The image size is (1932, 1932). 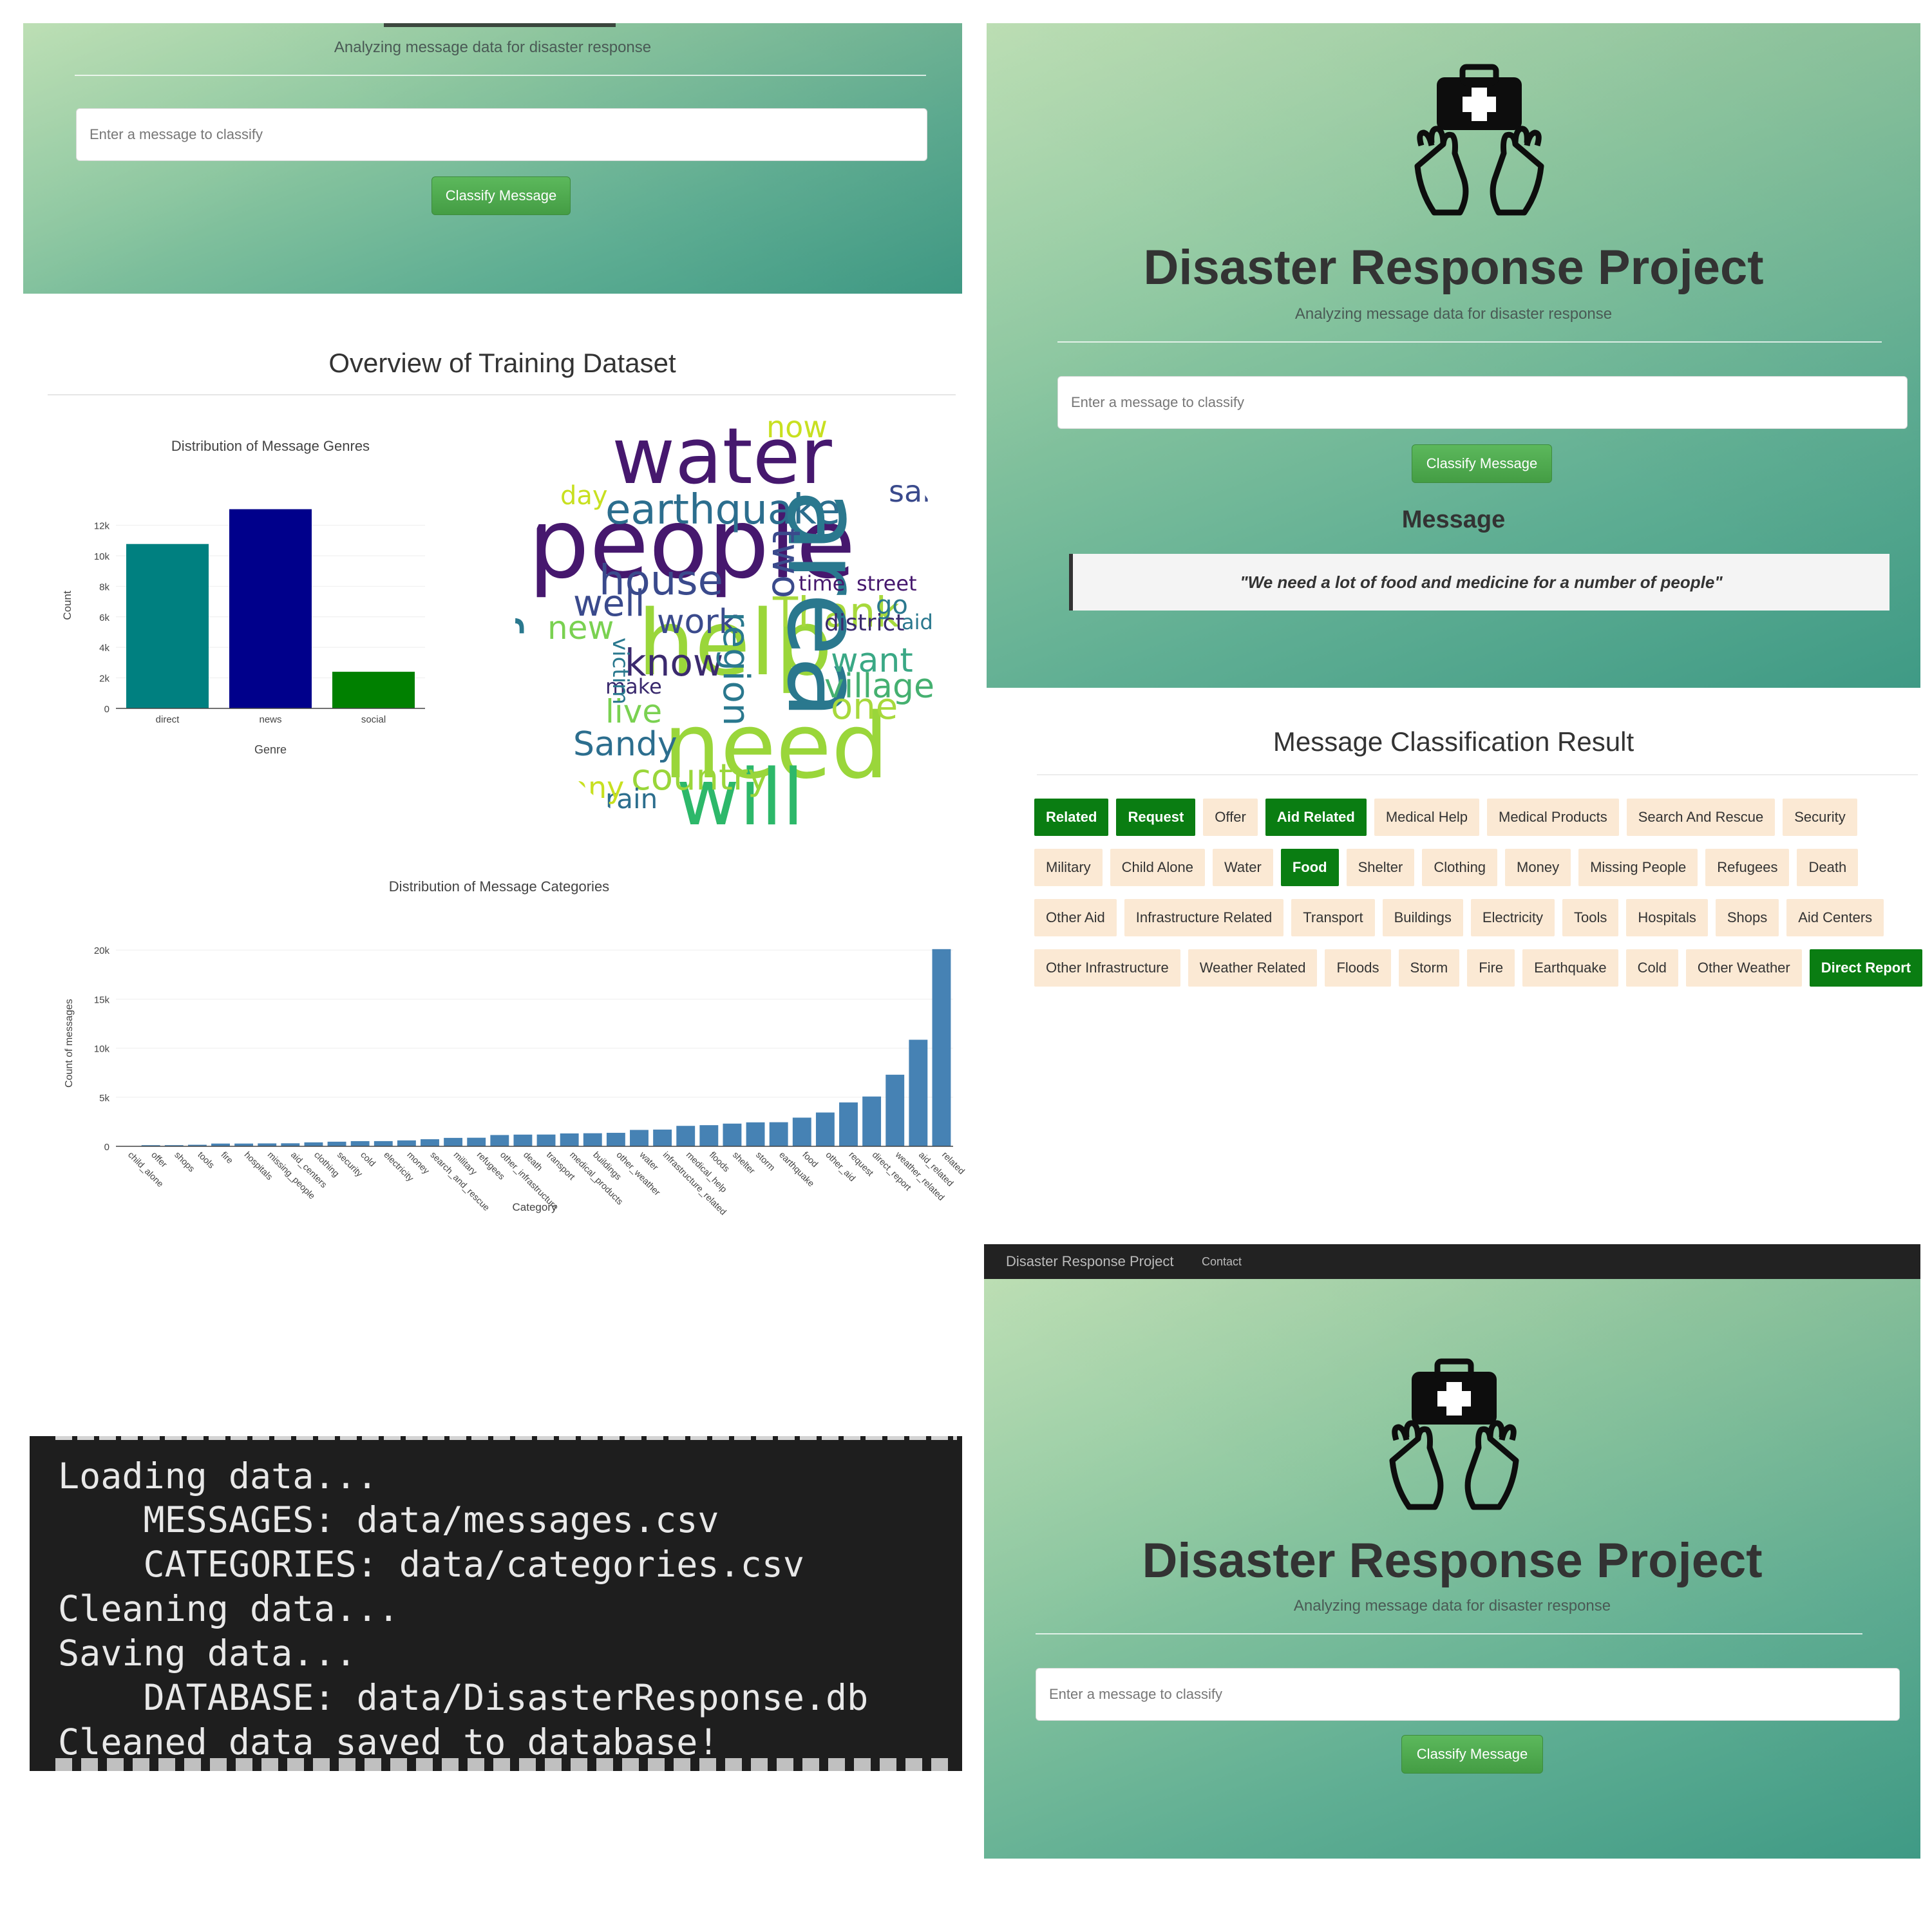 What do you see at coordinates (373, 719) in the screenshot?
I see `x-tick-label: social` at bounding box center [373, 719].